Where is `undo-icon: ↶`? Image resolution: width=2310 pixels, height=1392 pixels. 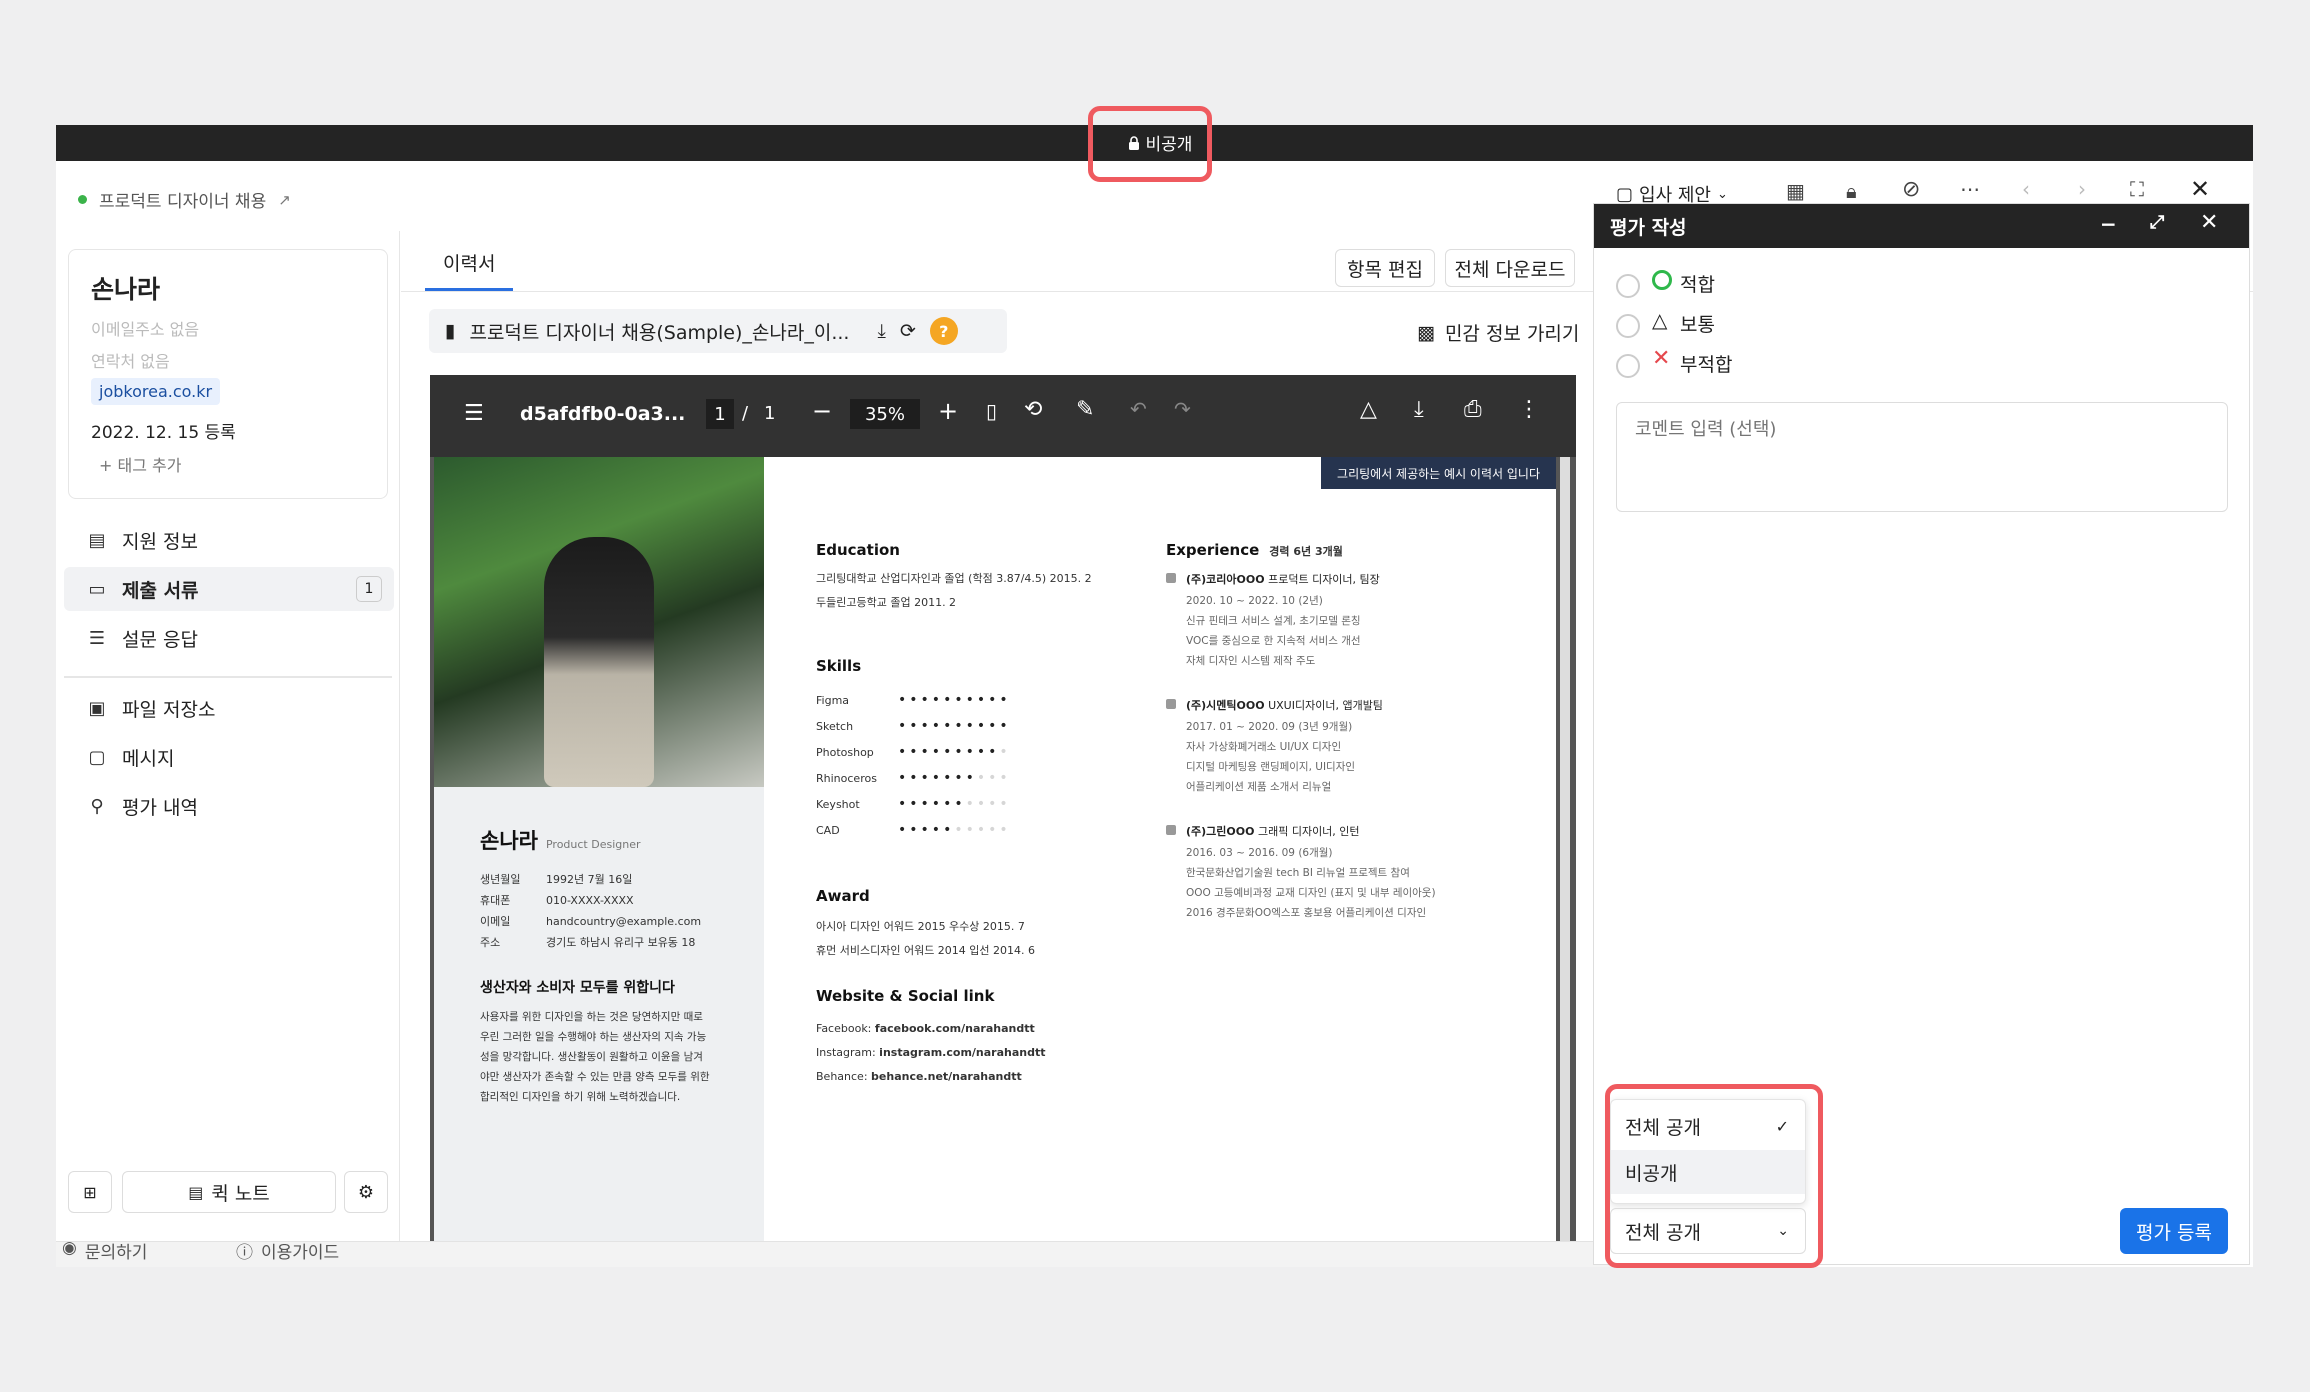 undo-icon: ↶ is located at coordinates (1138, 409).